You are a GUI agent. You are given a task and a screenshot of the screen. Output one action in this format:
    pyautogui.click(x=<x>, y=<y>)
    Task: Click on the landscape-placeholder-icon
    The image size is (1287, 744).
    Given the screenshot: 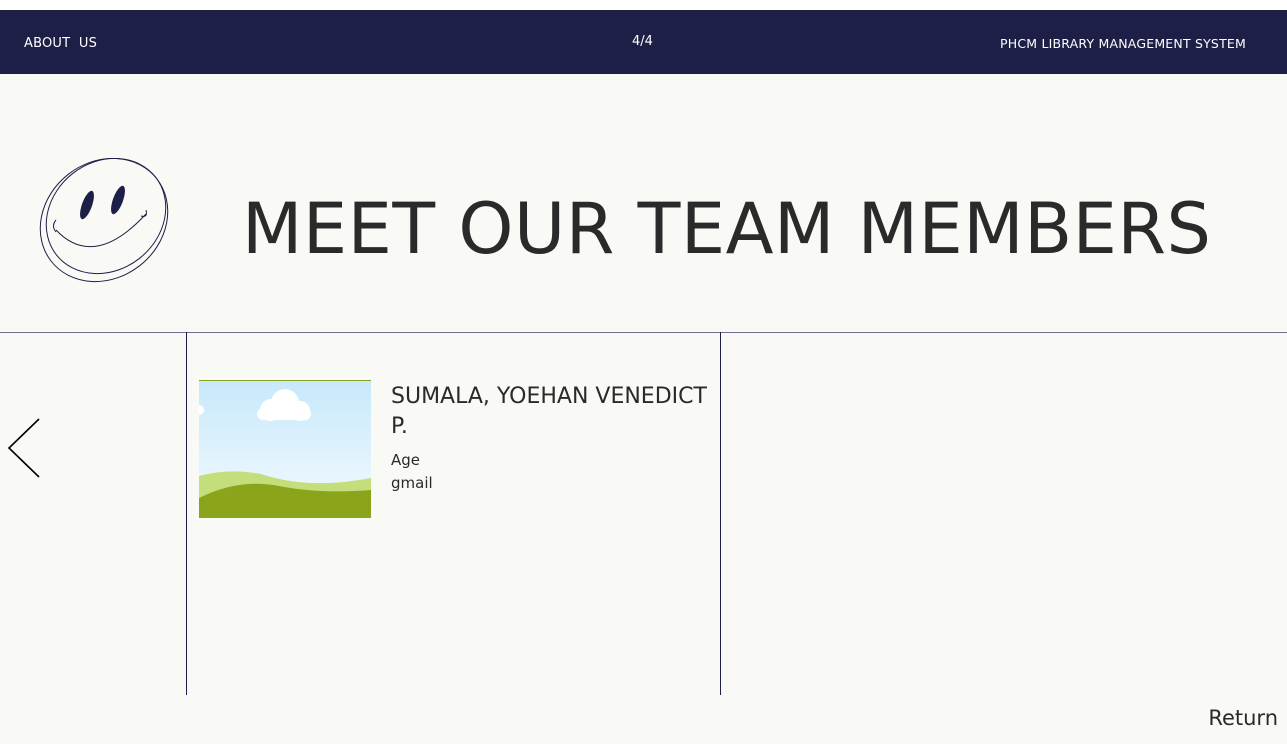 What is the action you would take?
    pyautogui.click(x=285, y=449)
    